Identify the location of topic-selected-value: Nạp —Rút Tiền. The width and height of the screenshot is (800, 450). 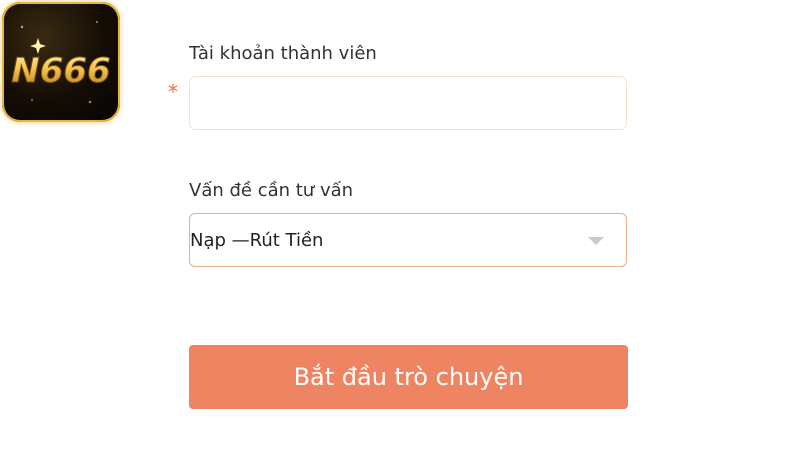
(257, 240).